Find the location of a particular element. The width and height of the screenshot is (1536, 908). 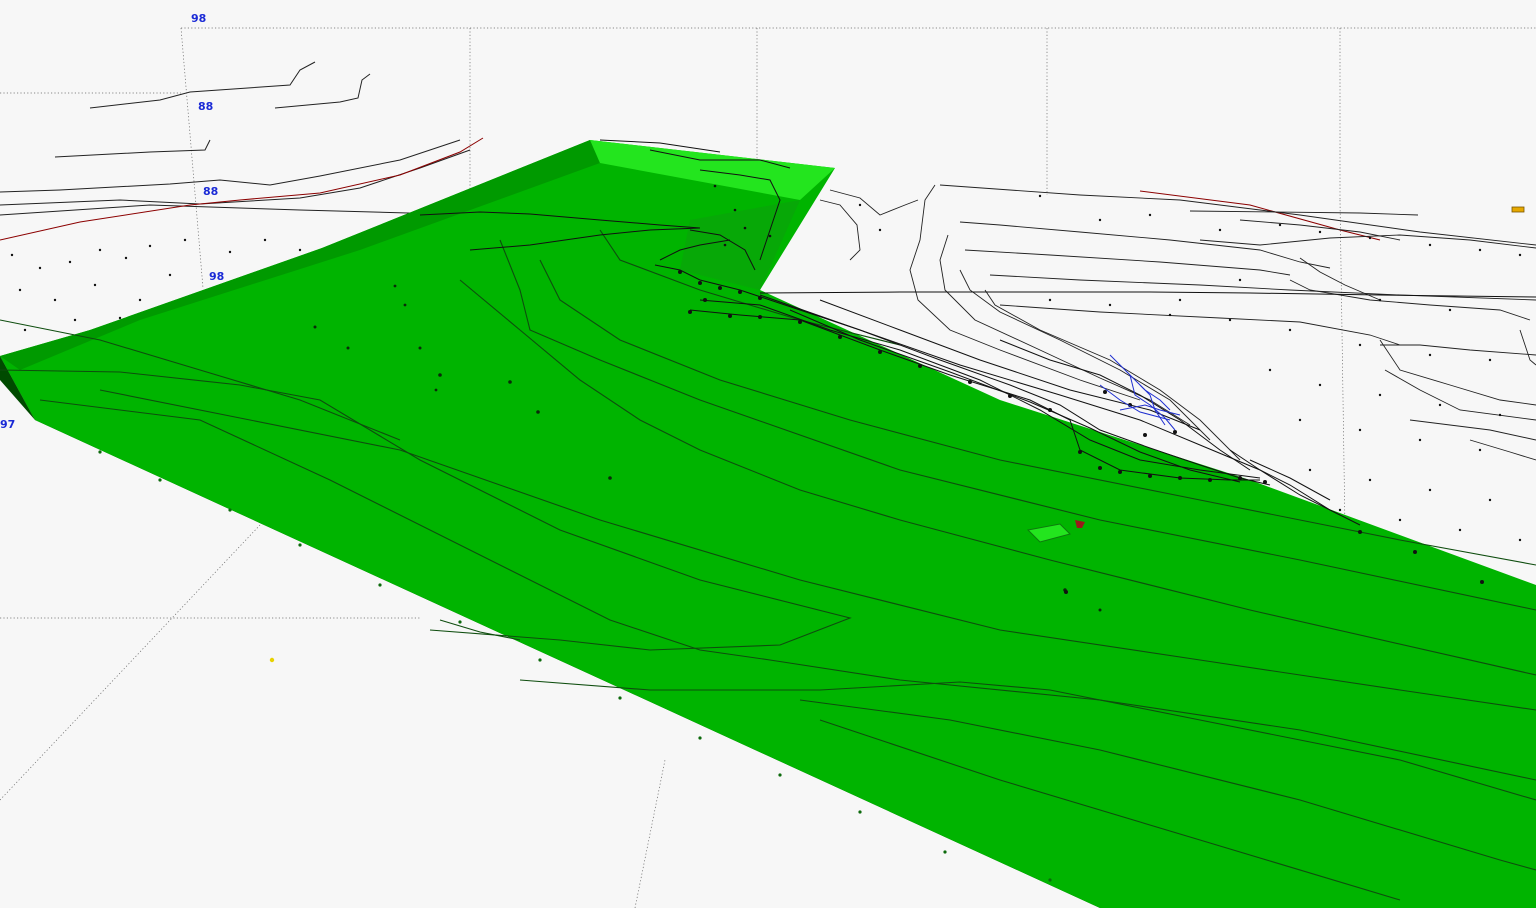

axis-label-top: 98 is located at coordinates (198, 18).